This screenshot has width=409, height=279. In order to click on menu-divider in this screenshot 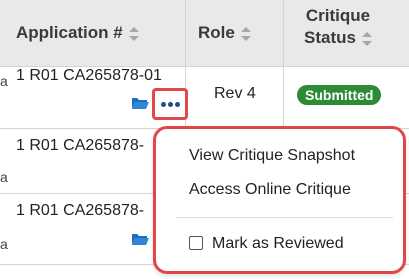, I will do `click(284, 217)`.